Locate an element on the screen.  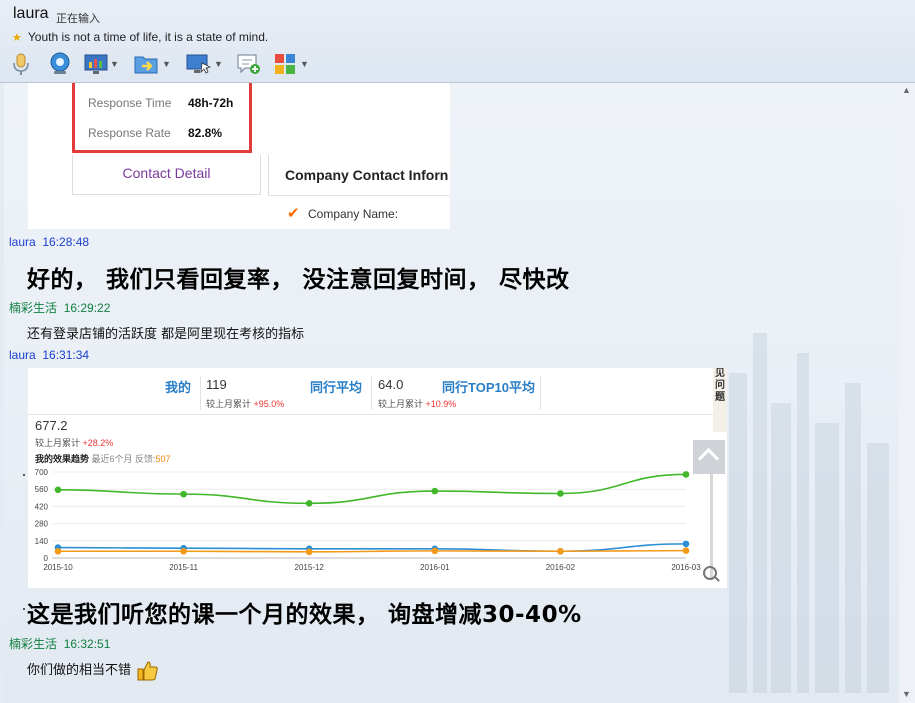
thumbs-up-icon is located at coordinates (147, 670).